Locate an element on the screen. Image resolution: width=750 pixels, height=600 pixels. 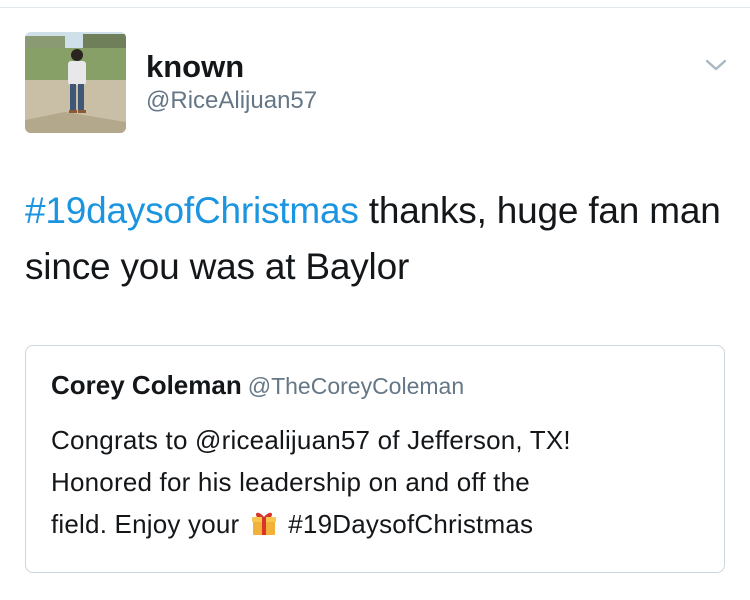
quoted-line-3-start: field. Enjoy your is located at coordinates (145, 524).